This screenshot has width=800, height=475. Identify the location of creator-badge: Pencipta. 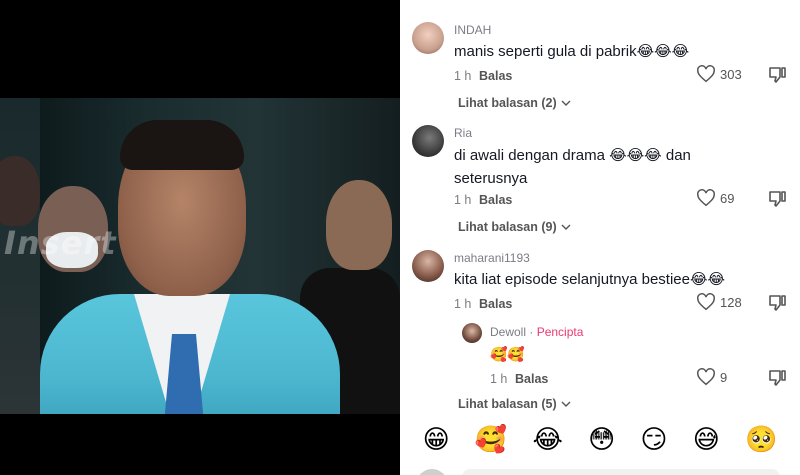
(560, 332).